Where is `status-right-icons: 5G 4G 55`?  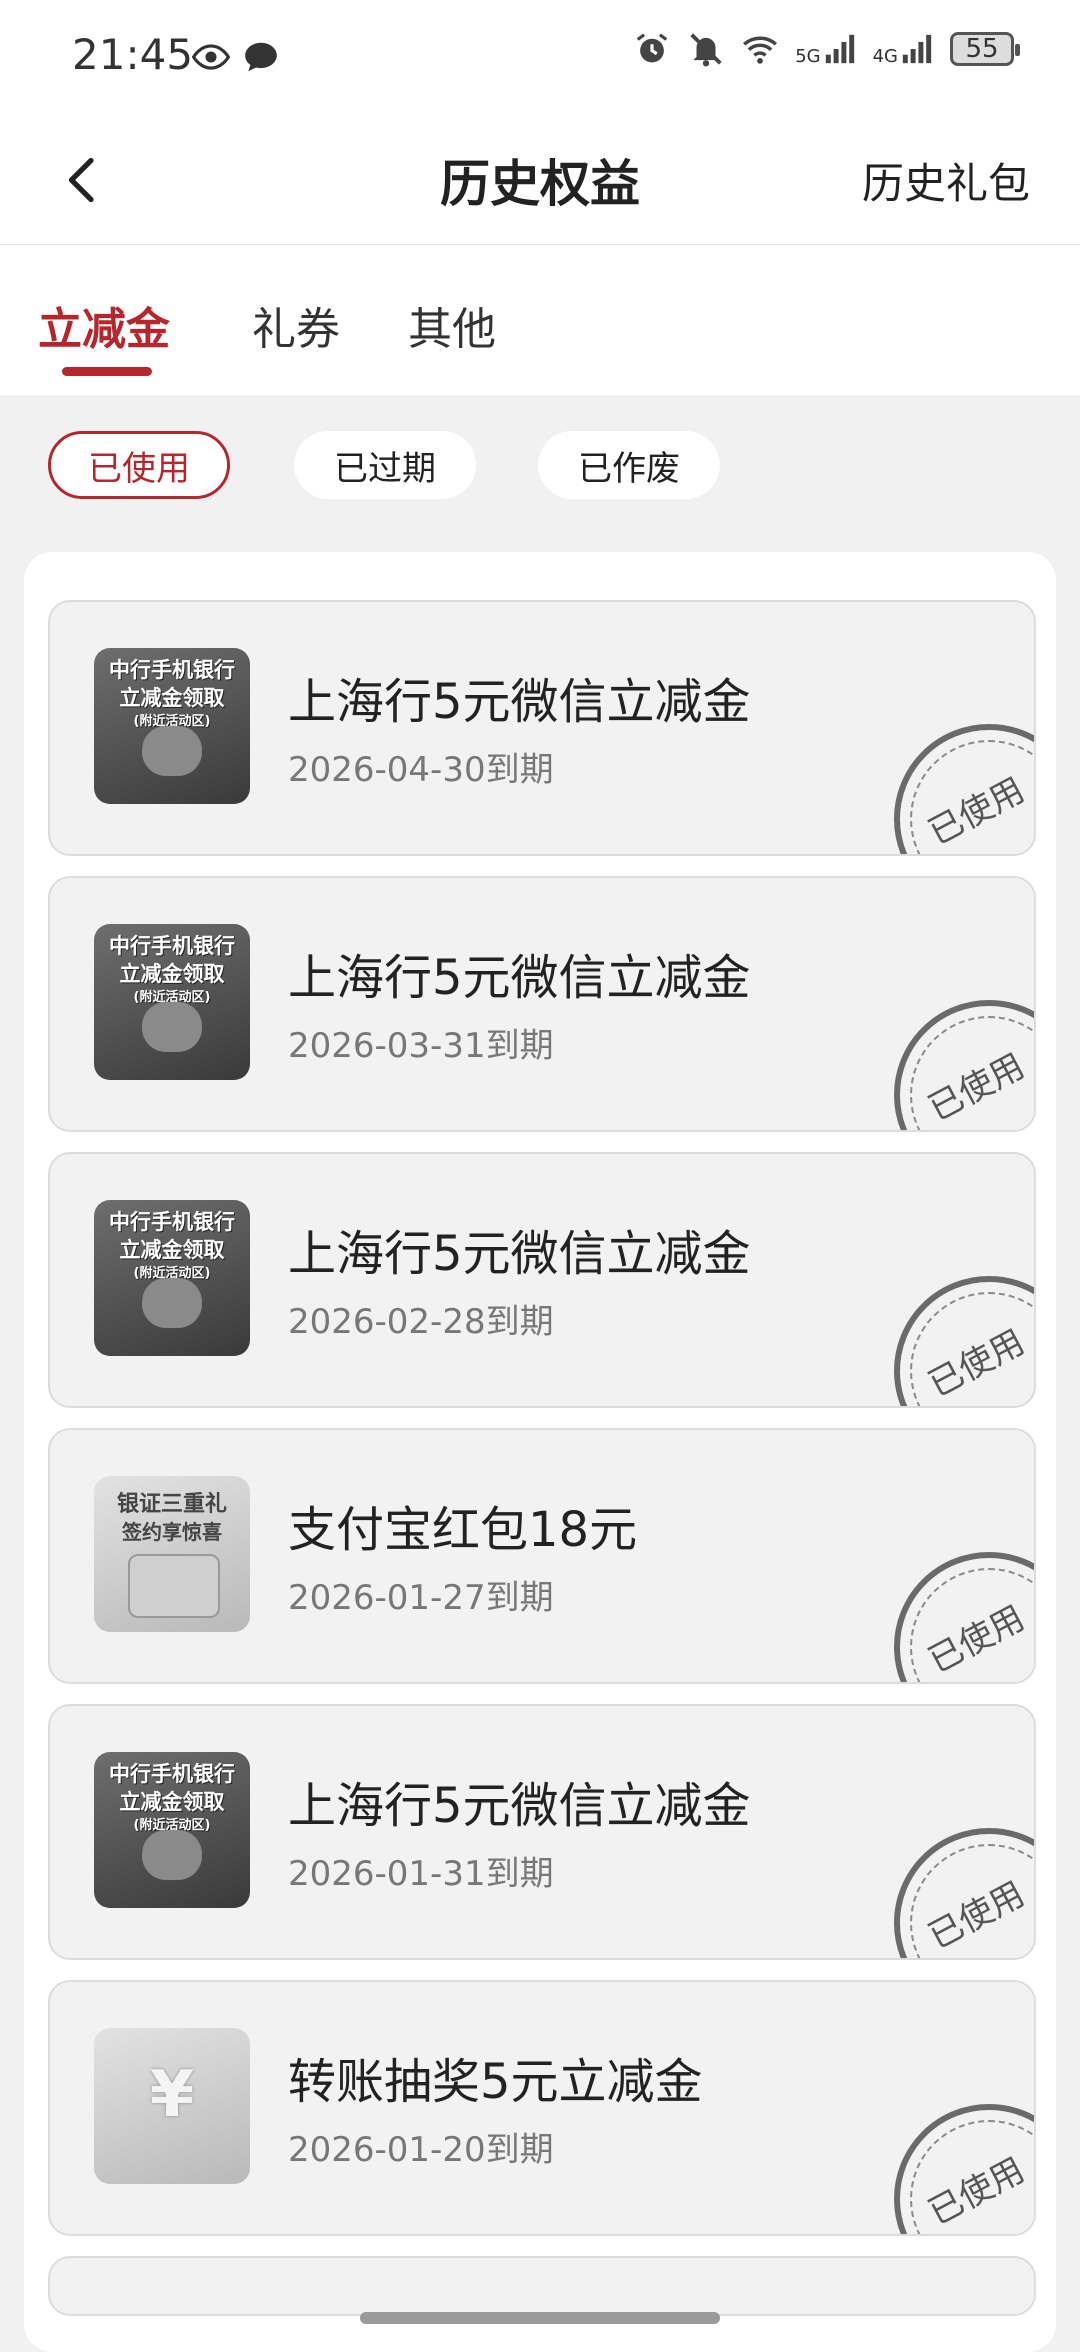
status-right-icons: 5G 4G 55 is located at coordinates (826, 49).